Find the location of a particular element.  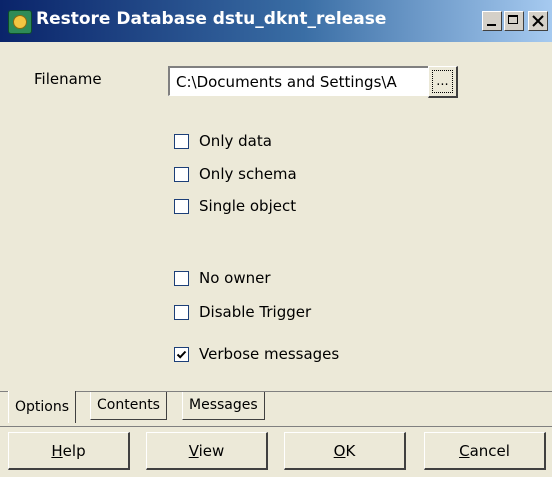

view-button: View is located at coordinates (207, 451).